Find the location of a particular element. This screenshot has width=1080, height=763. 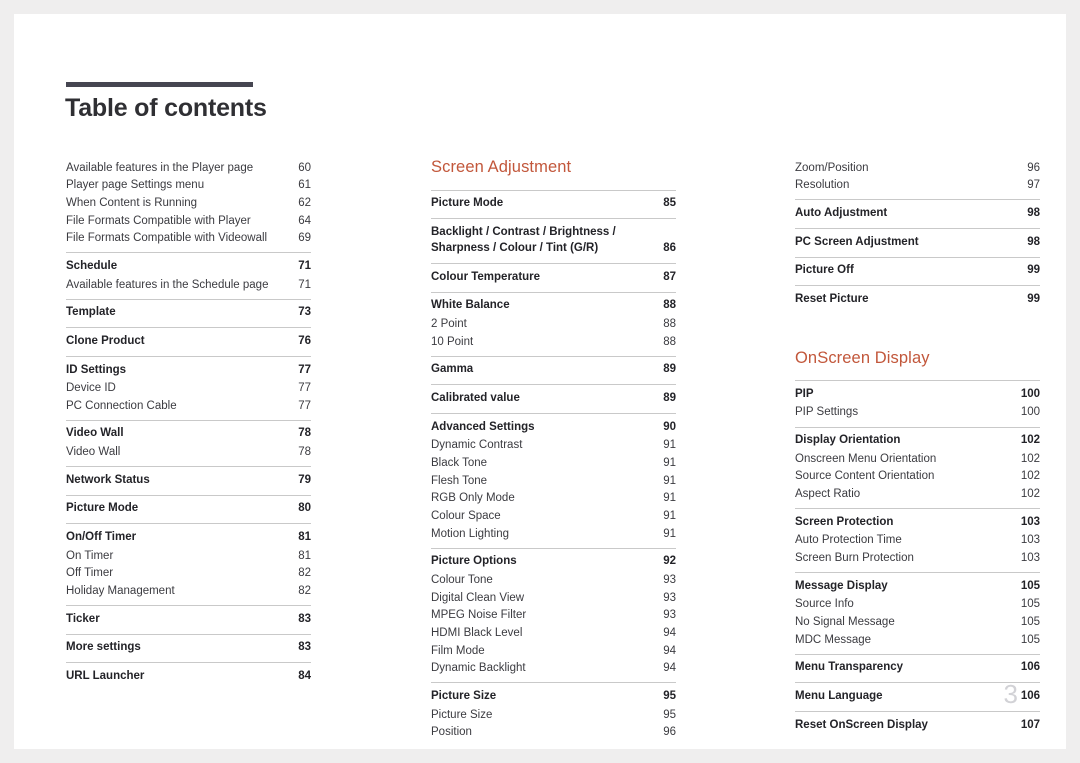

toc-entry-calibrated-value: Calibrated value 89 is located at coordinates (553, 398).